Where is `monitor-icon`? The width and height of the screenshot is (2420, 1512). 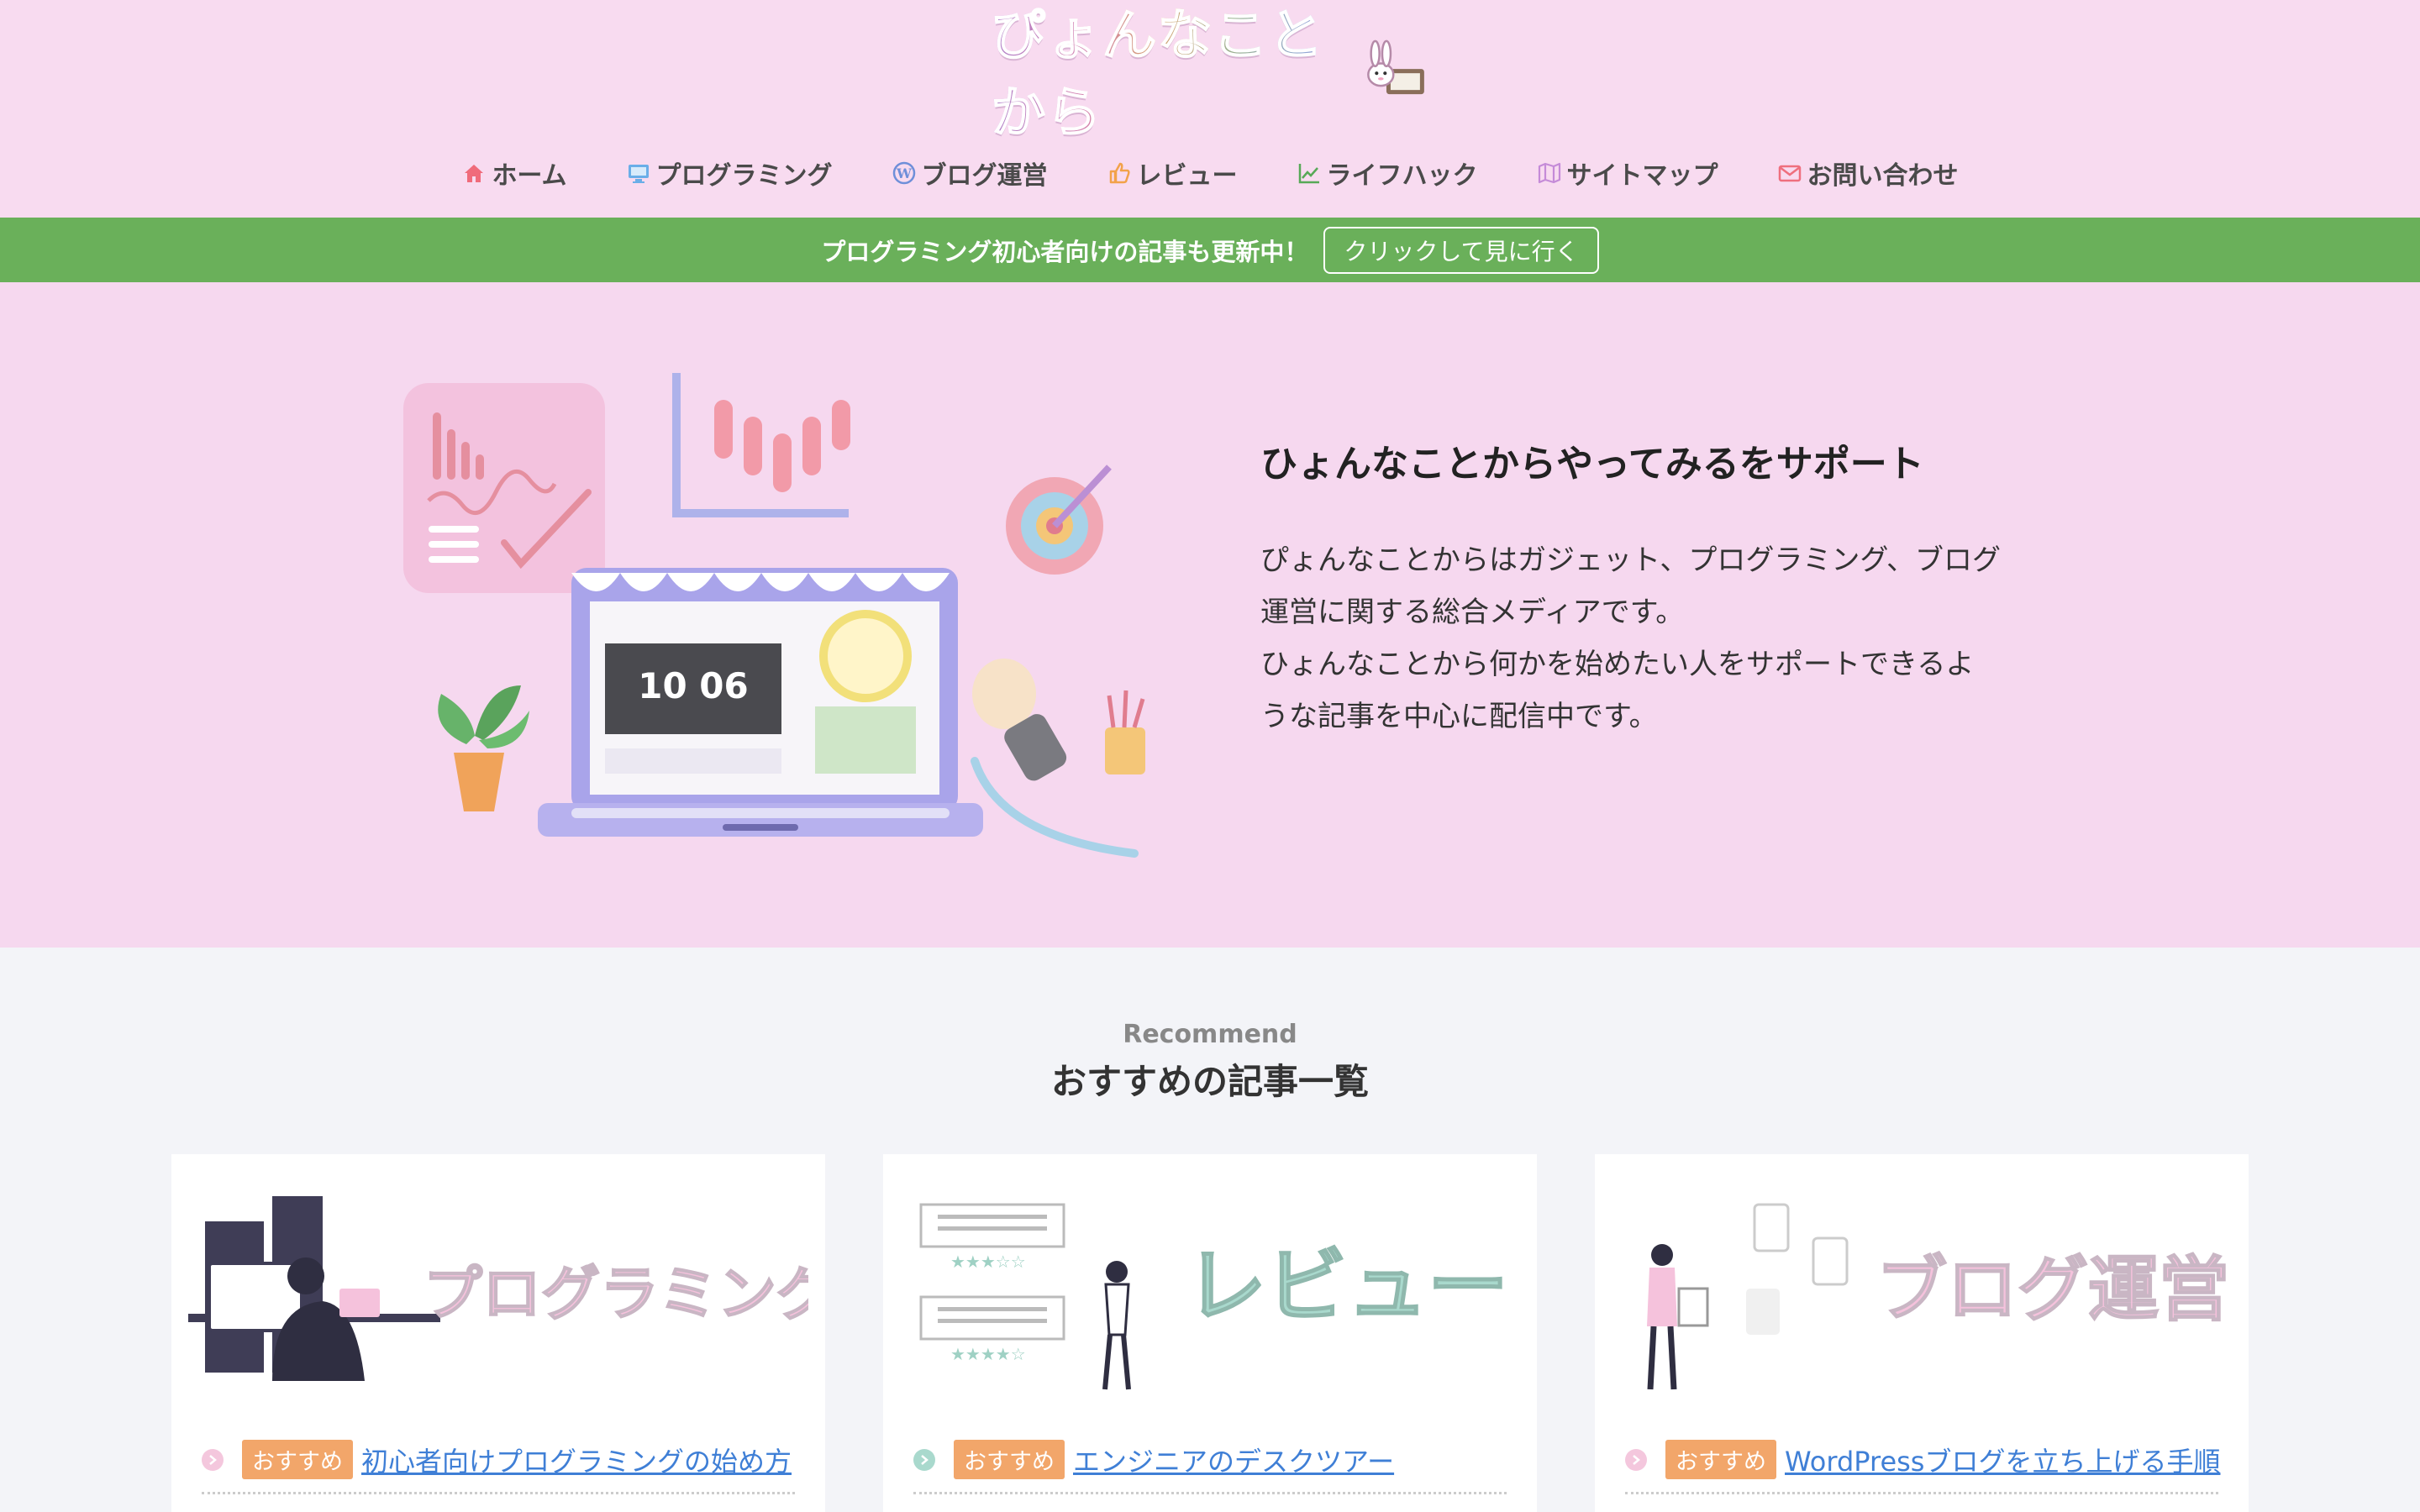
monitor-icon is located at coordinates (638, 174).